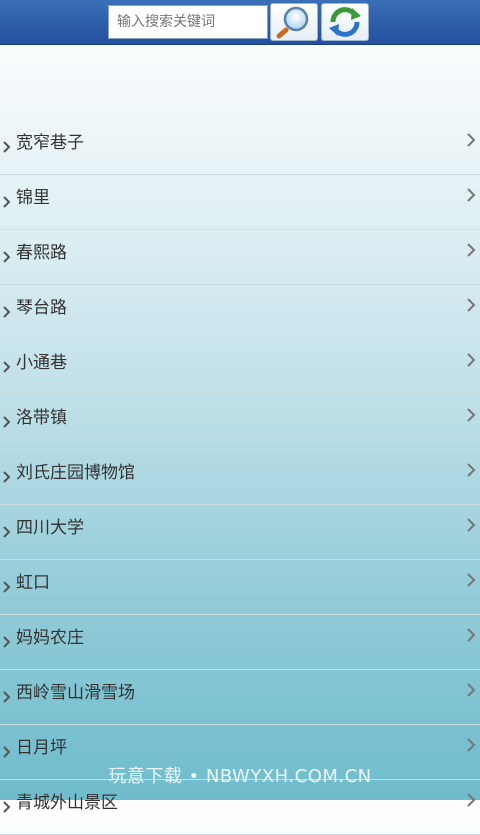  I want to click on list-item: 西岭雪山滑雪场, so click(240, 697).